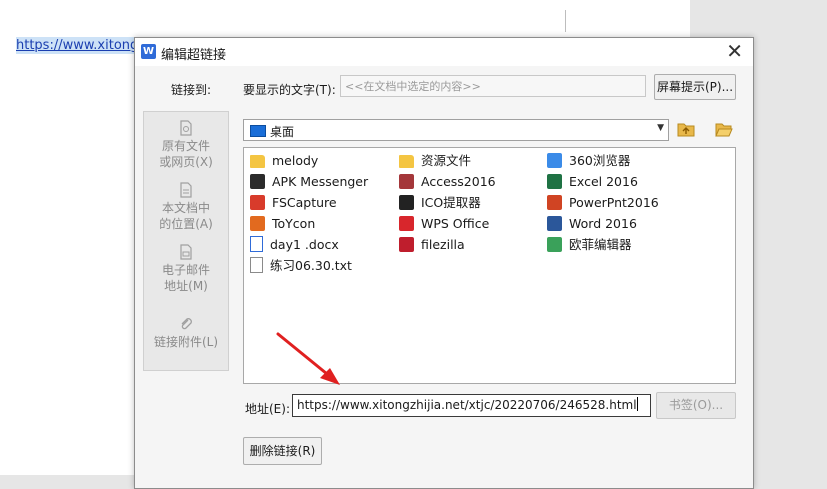 This screenshot has width=827, height=489. I want to click on desktop-icon, so click(258, 131).